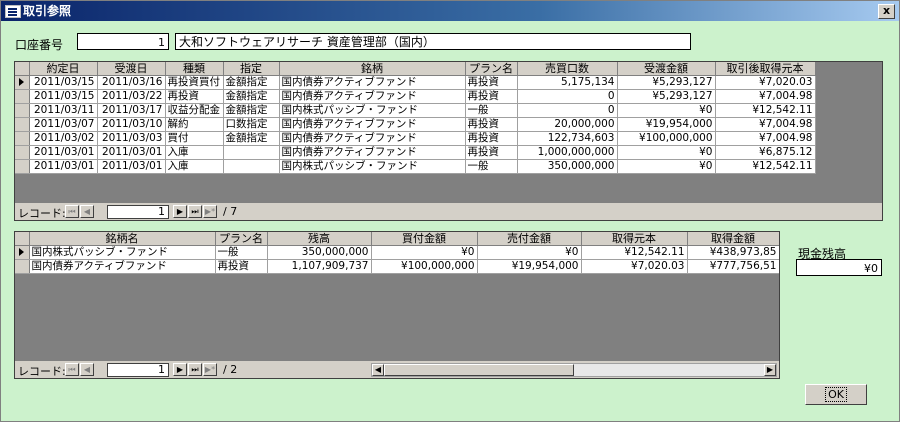 This screenshot has height=422, width=900. Describe the element at coordinates (529, 239) in the screenshot. I see `column-header: 売付金額` at that location.